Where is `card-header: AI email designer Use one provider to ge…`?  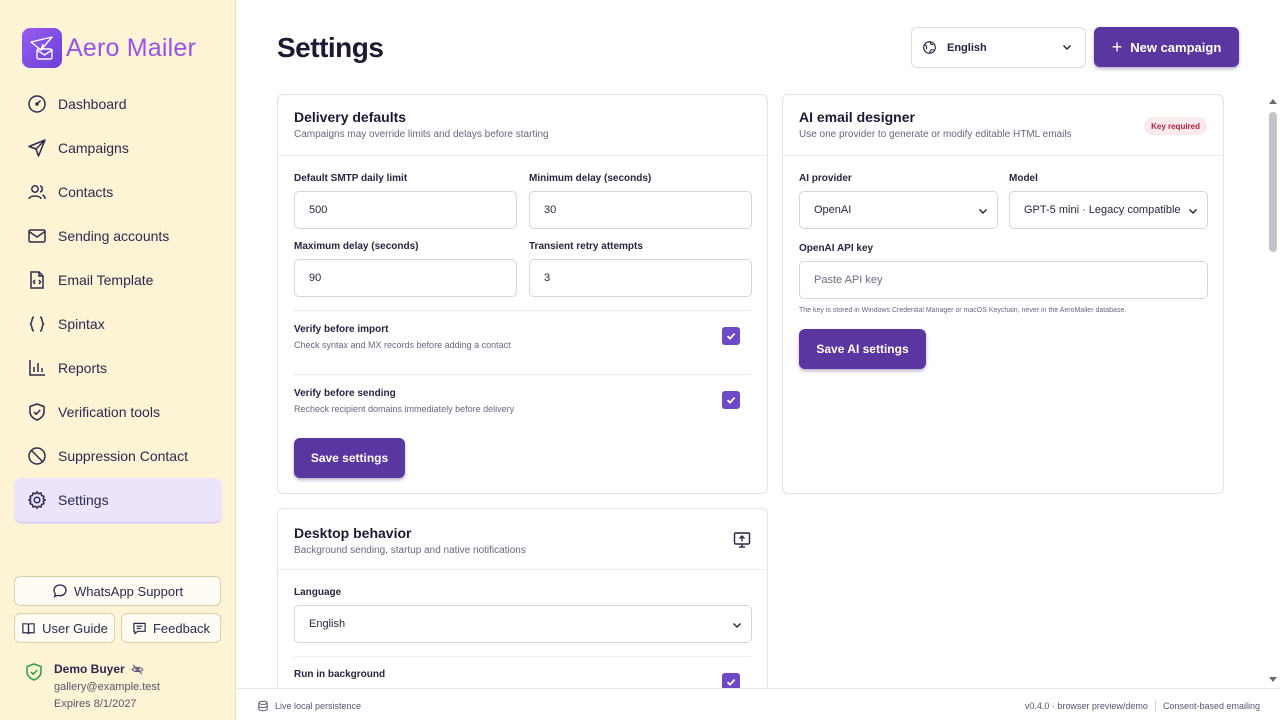 card-header: AI email designer Use one provider to ge… is located at coordinates (1003, 125).